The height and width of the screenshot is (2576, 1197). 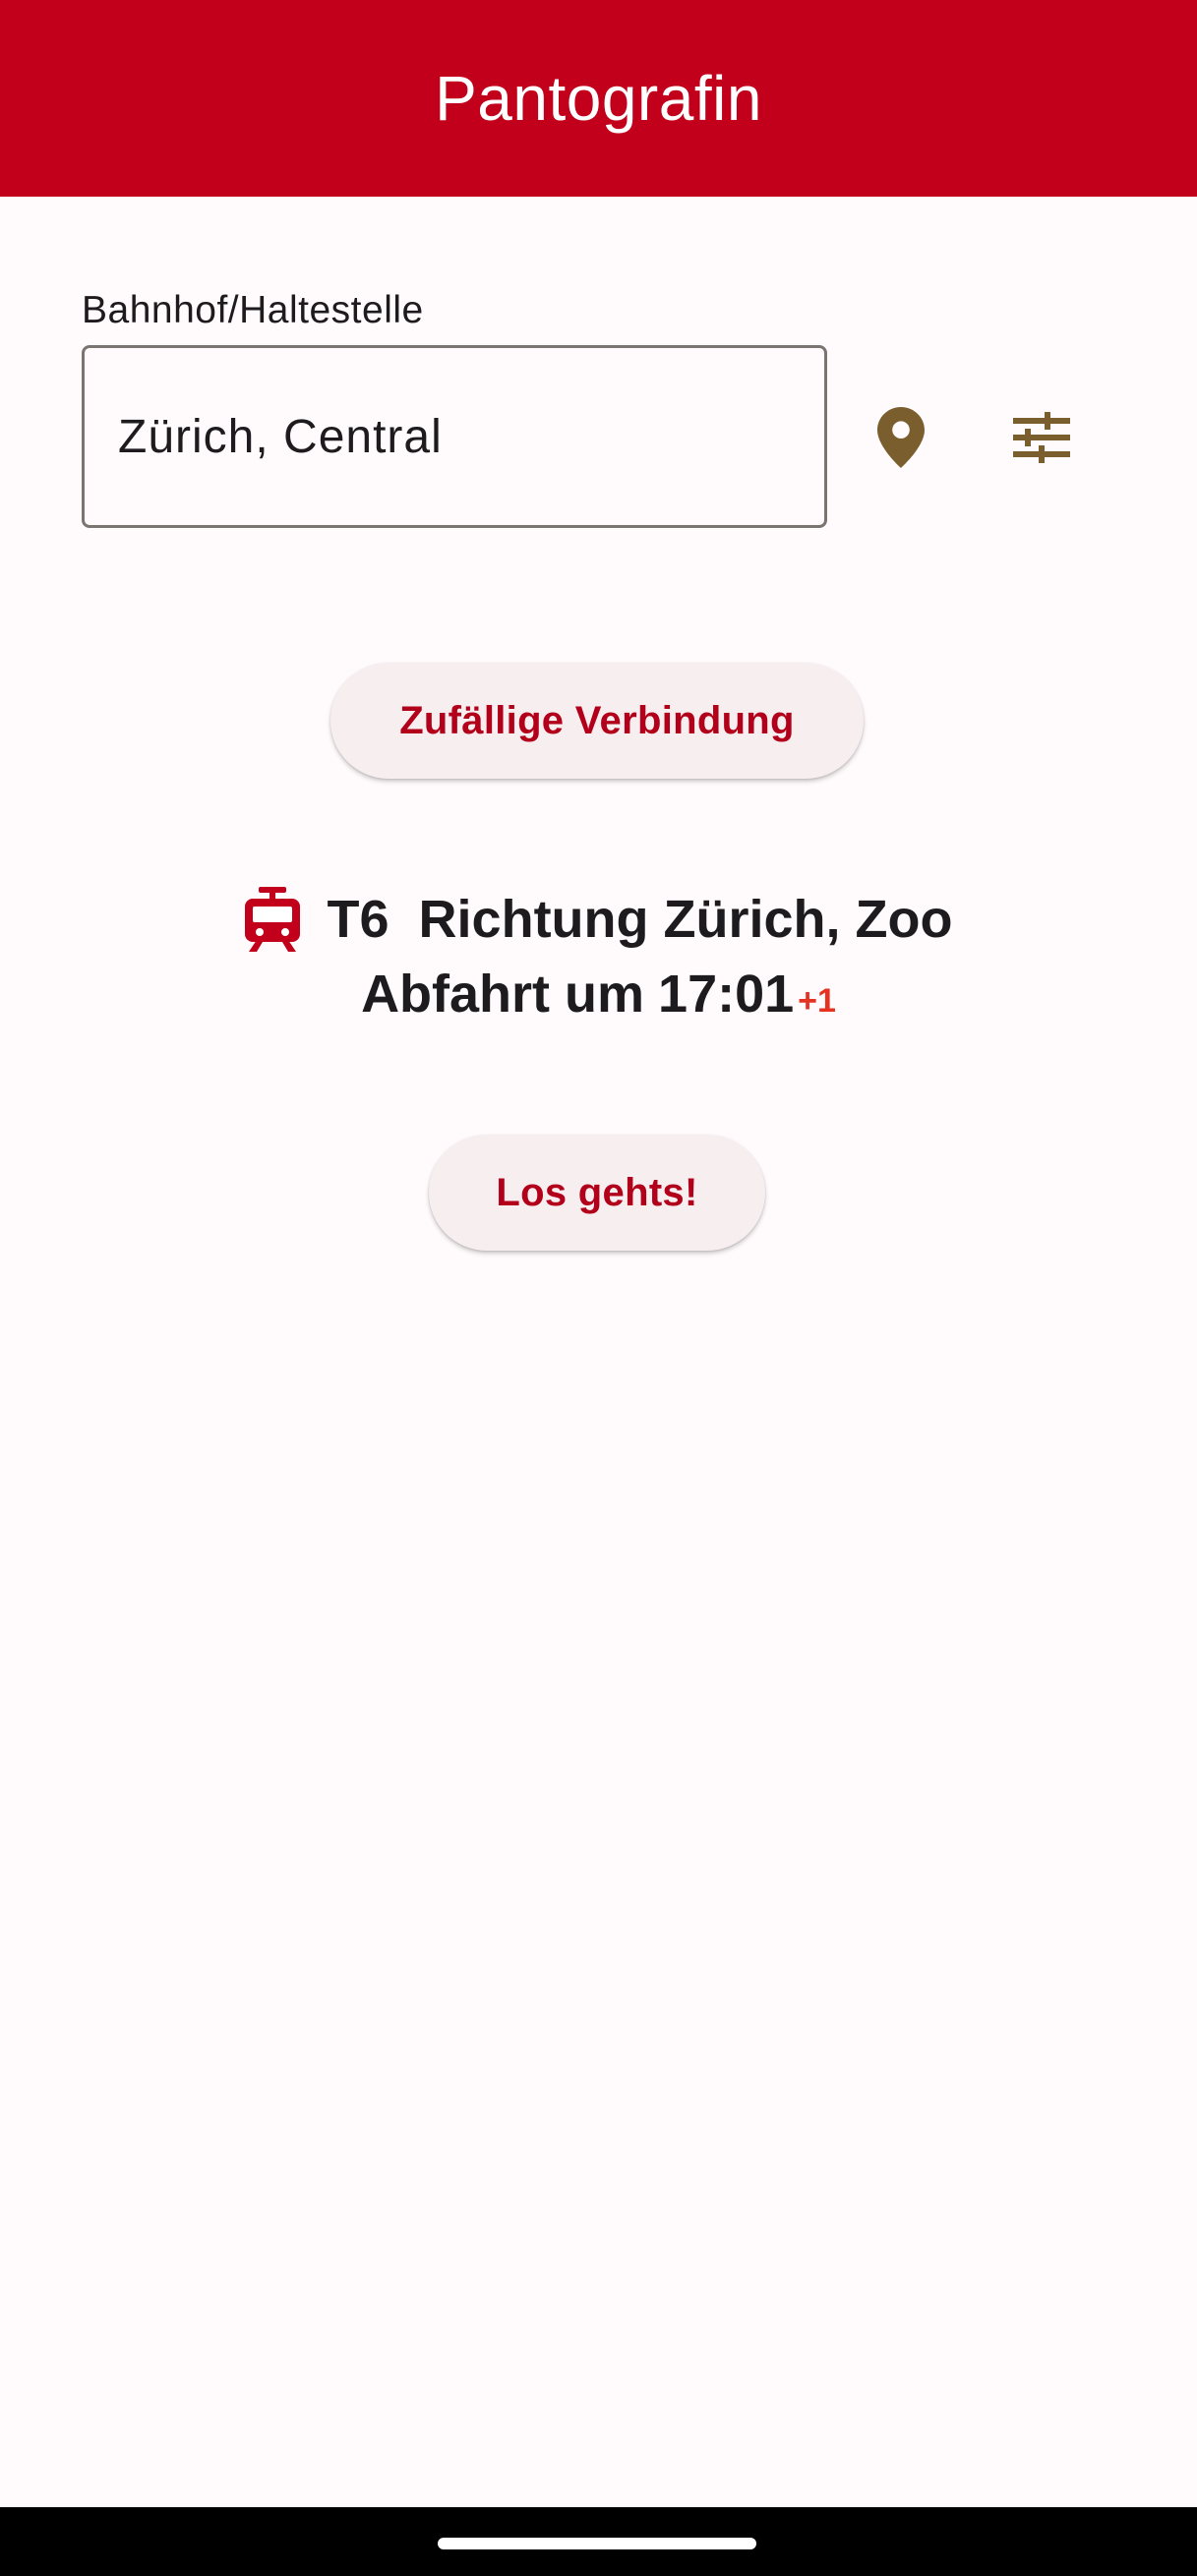 I want to click on departure-time: 17:01, so click(x=726, y=994).